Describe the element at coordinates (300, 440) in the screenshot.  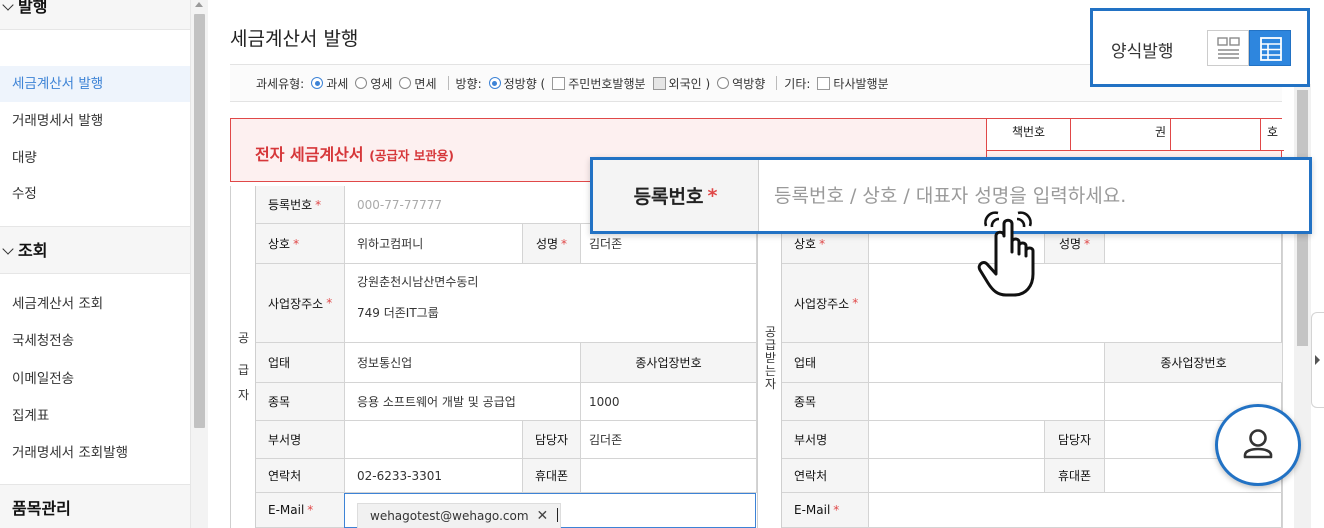
I see `supplier-dept-label: 부서명` at that location.